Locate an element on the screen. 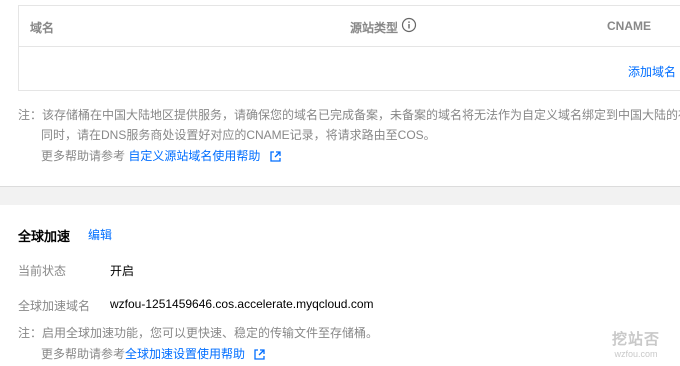 The width and height of the screenshot is (680, 366). column-cname: CNAME is located at coordinates (629, 26).